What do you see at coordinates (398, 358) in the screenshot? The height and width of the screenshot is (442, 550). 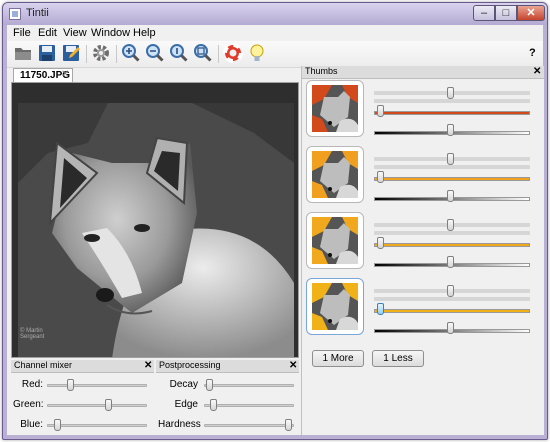 I see `one-less-button: 1 Less` at bounding box center [398, 358].